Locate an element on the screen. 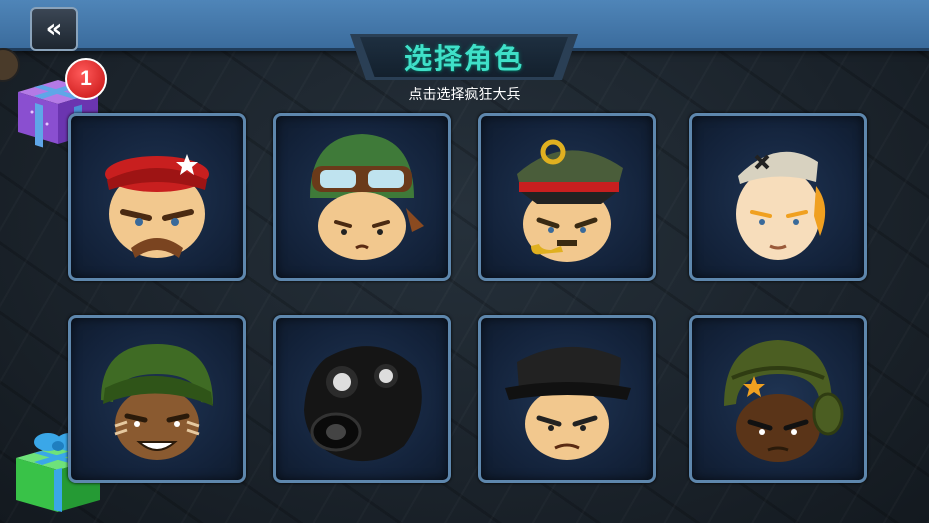 This screenshot has height=523, width=929. tanker-helmet-soldier-icon is located at coordinates (784, 401).